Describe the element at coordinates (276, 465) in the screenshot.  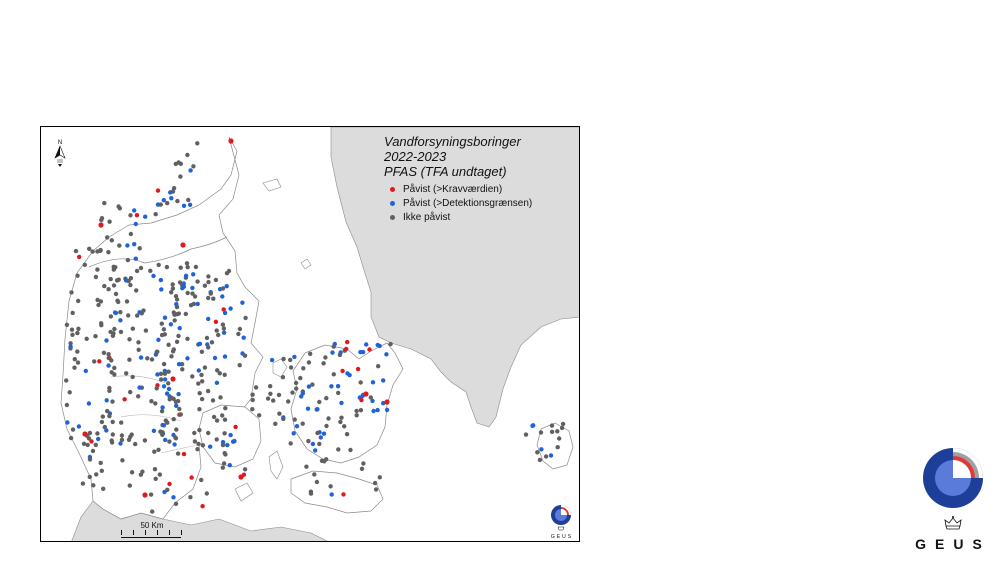
I see `island-langeland` at that location.